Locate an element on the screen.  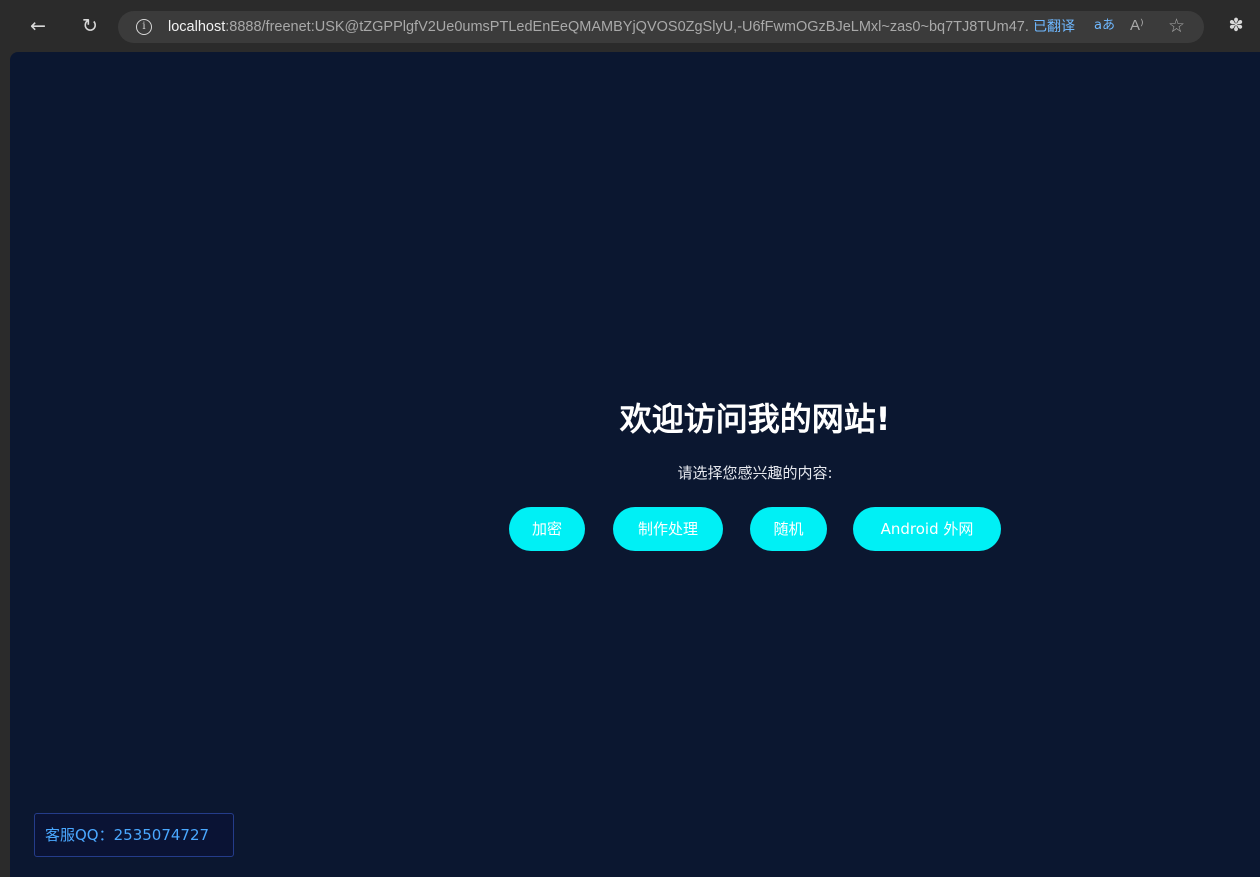
make-process-button: 制作处理 is located at coordinates (668, 529).